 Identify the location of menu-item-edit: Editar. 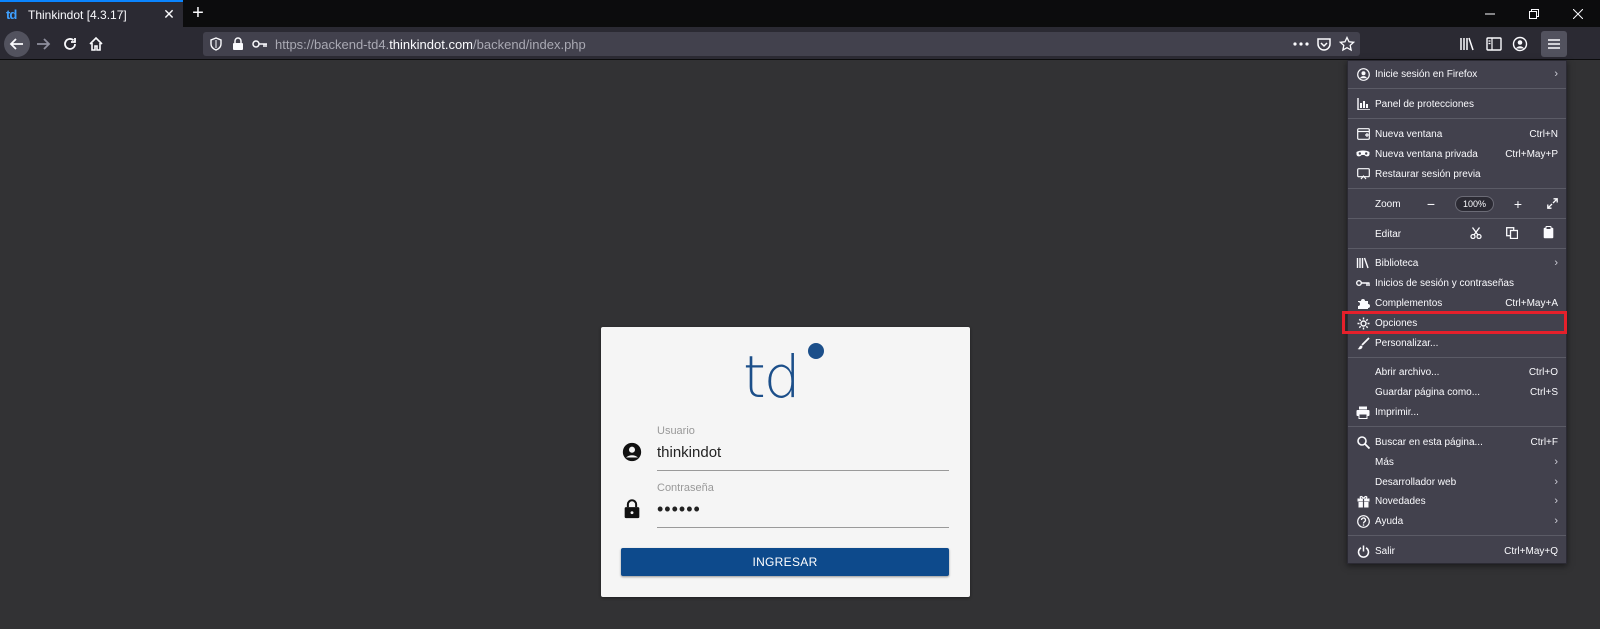
(1457, 234).